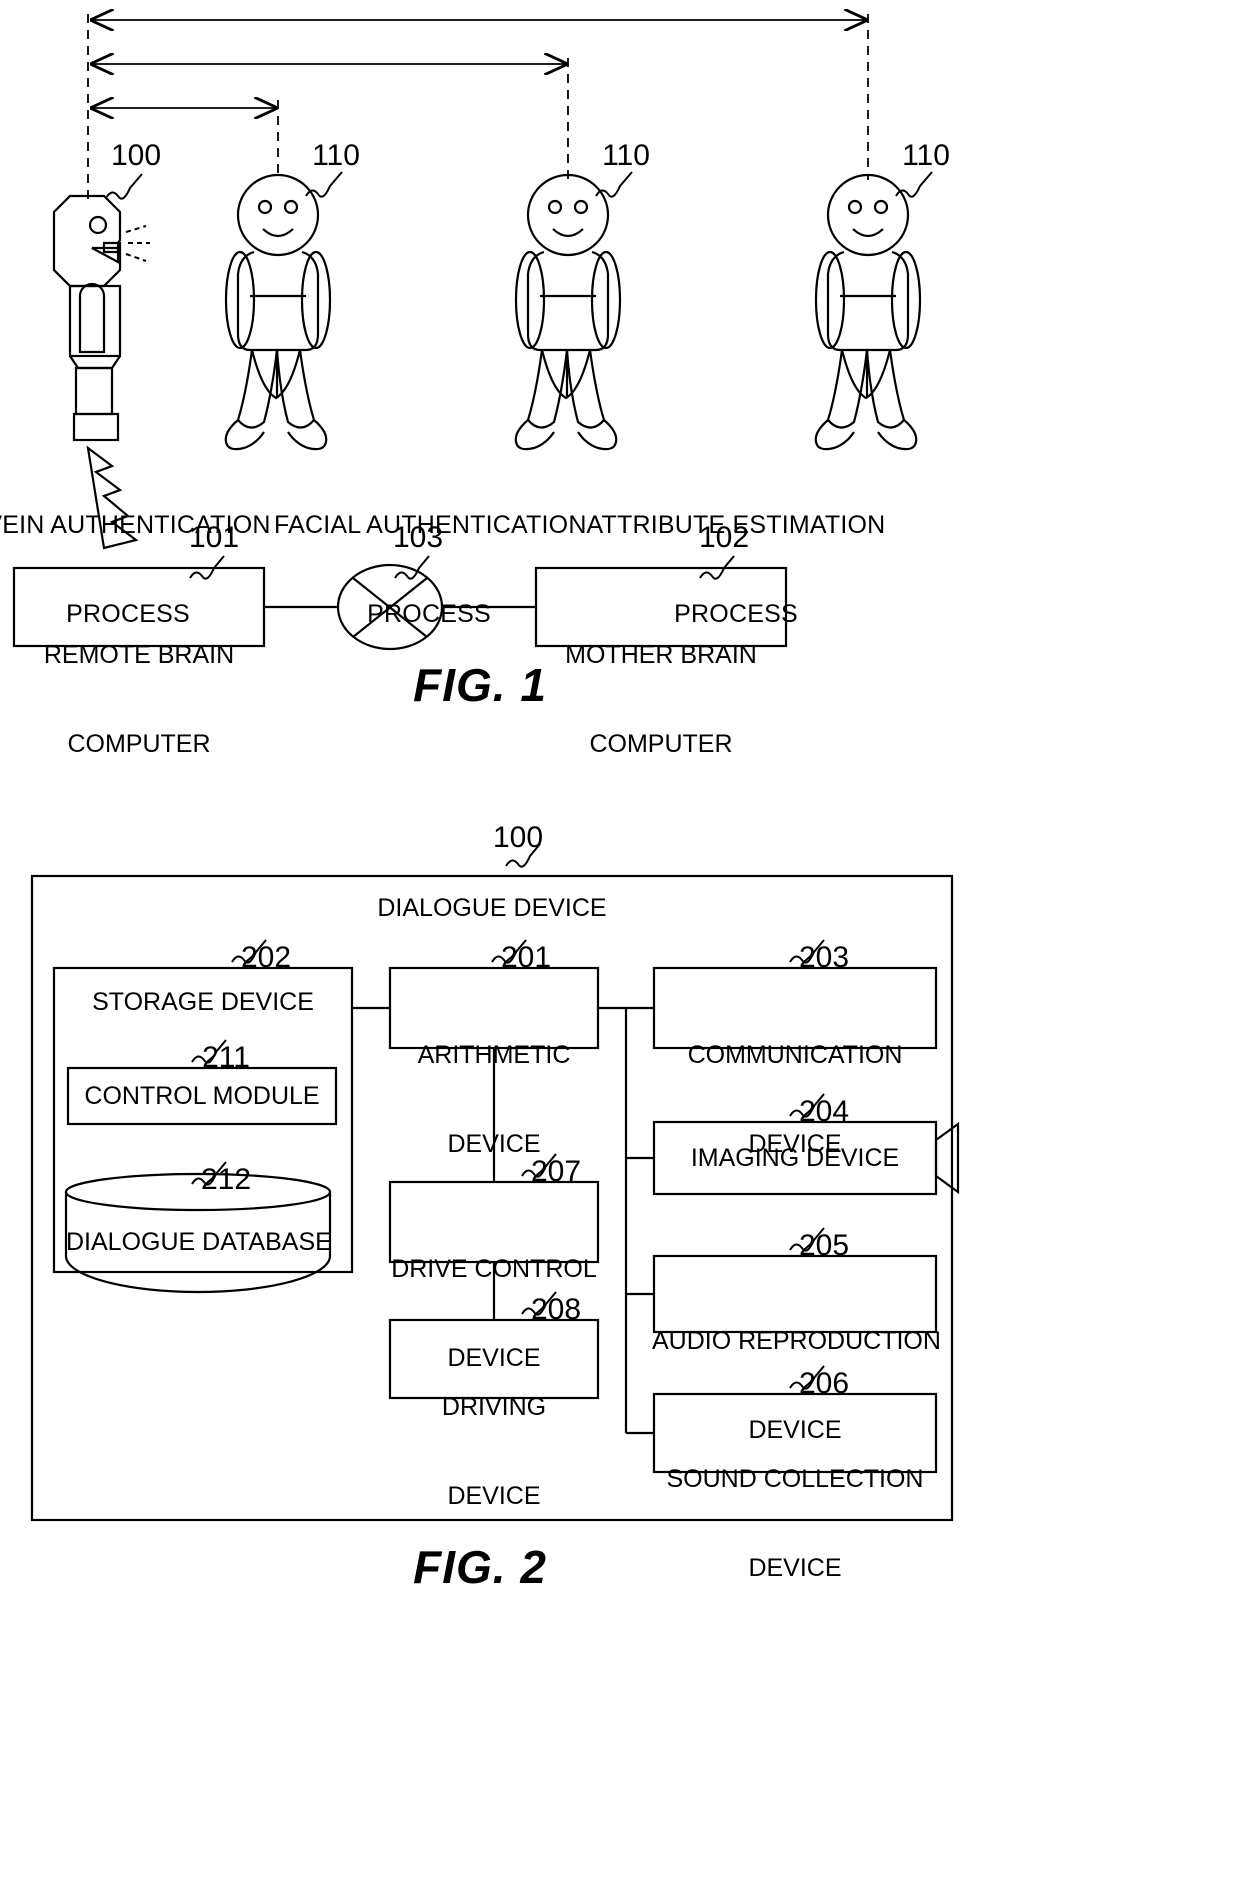 The image size is (1240, 1881). What do you see at coordinates (136, 155) in the screenshot?
I see `ref-100-robot: 100` at bounding box center [136, 155].